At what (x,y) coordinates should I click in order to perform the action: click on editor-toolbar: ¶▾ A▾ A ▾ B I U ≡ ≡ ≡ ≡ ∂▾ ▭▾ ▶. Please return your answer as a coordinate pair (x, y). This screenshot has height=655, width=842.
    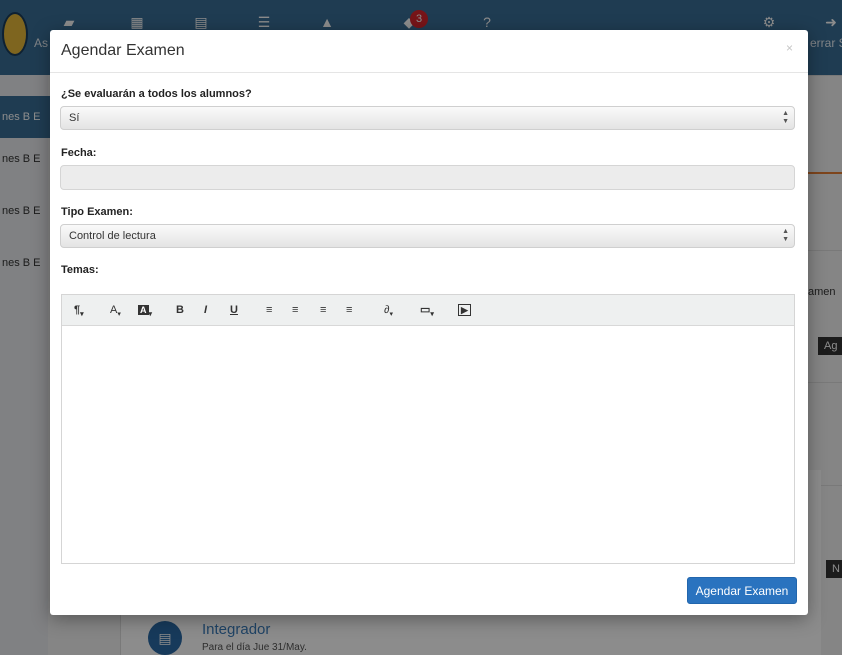
    Looking at the image, I should click on (428, 310).